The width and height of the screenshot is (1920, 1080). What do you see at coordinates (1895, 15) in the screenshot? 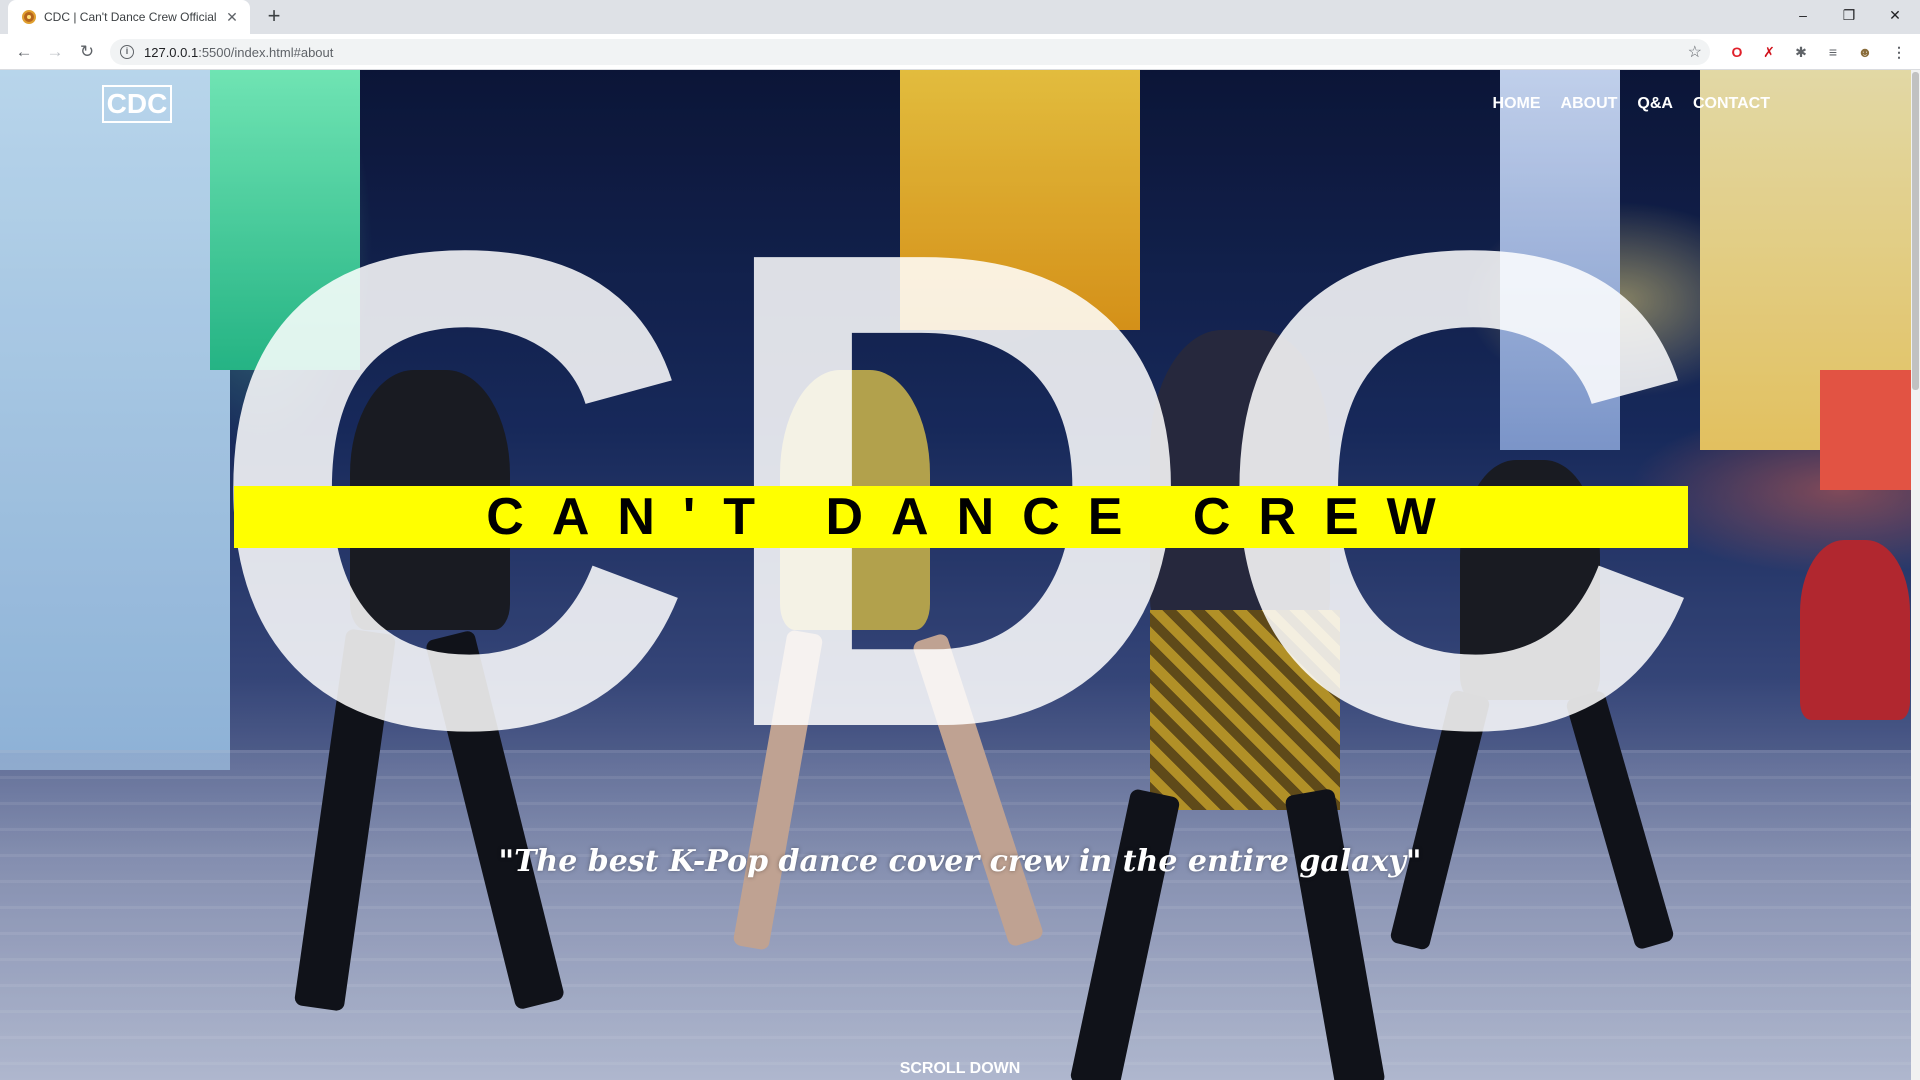
I see `close-window-button: ✕` at bounding box center [1895, 15].